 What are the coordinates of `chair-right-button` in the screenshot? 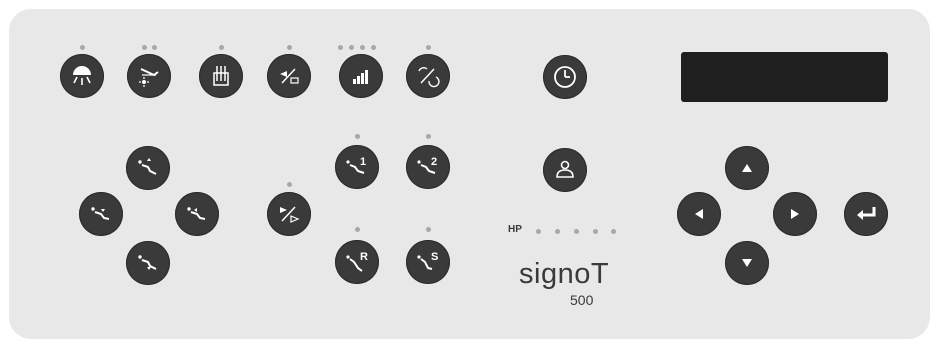 It's located at (197, 214).